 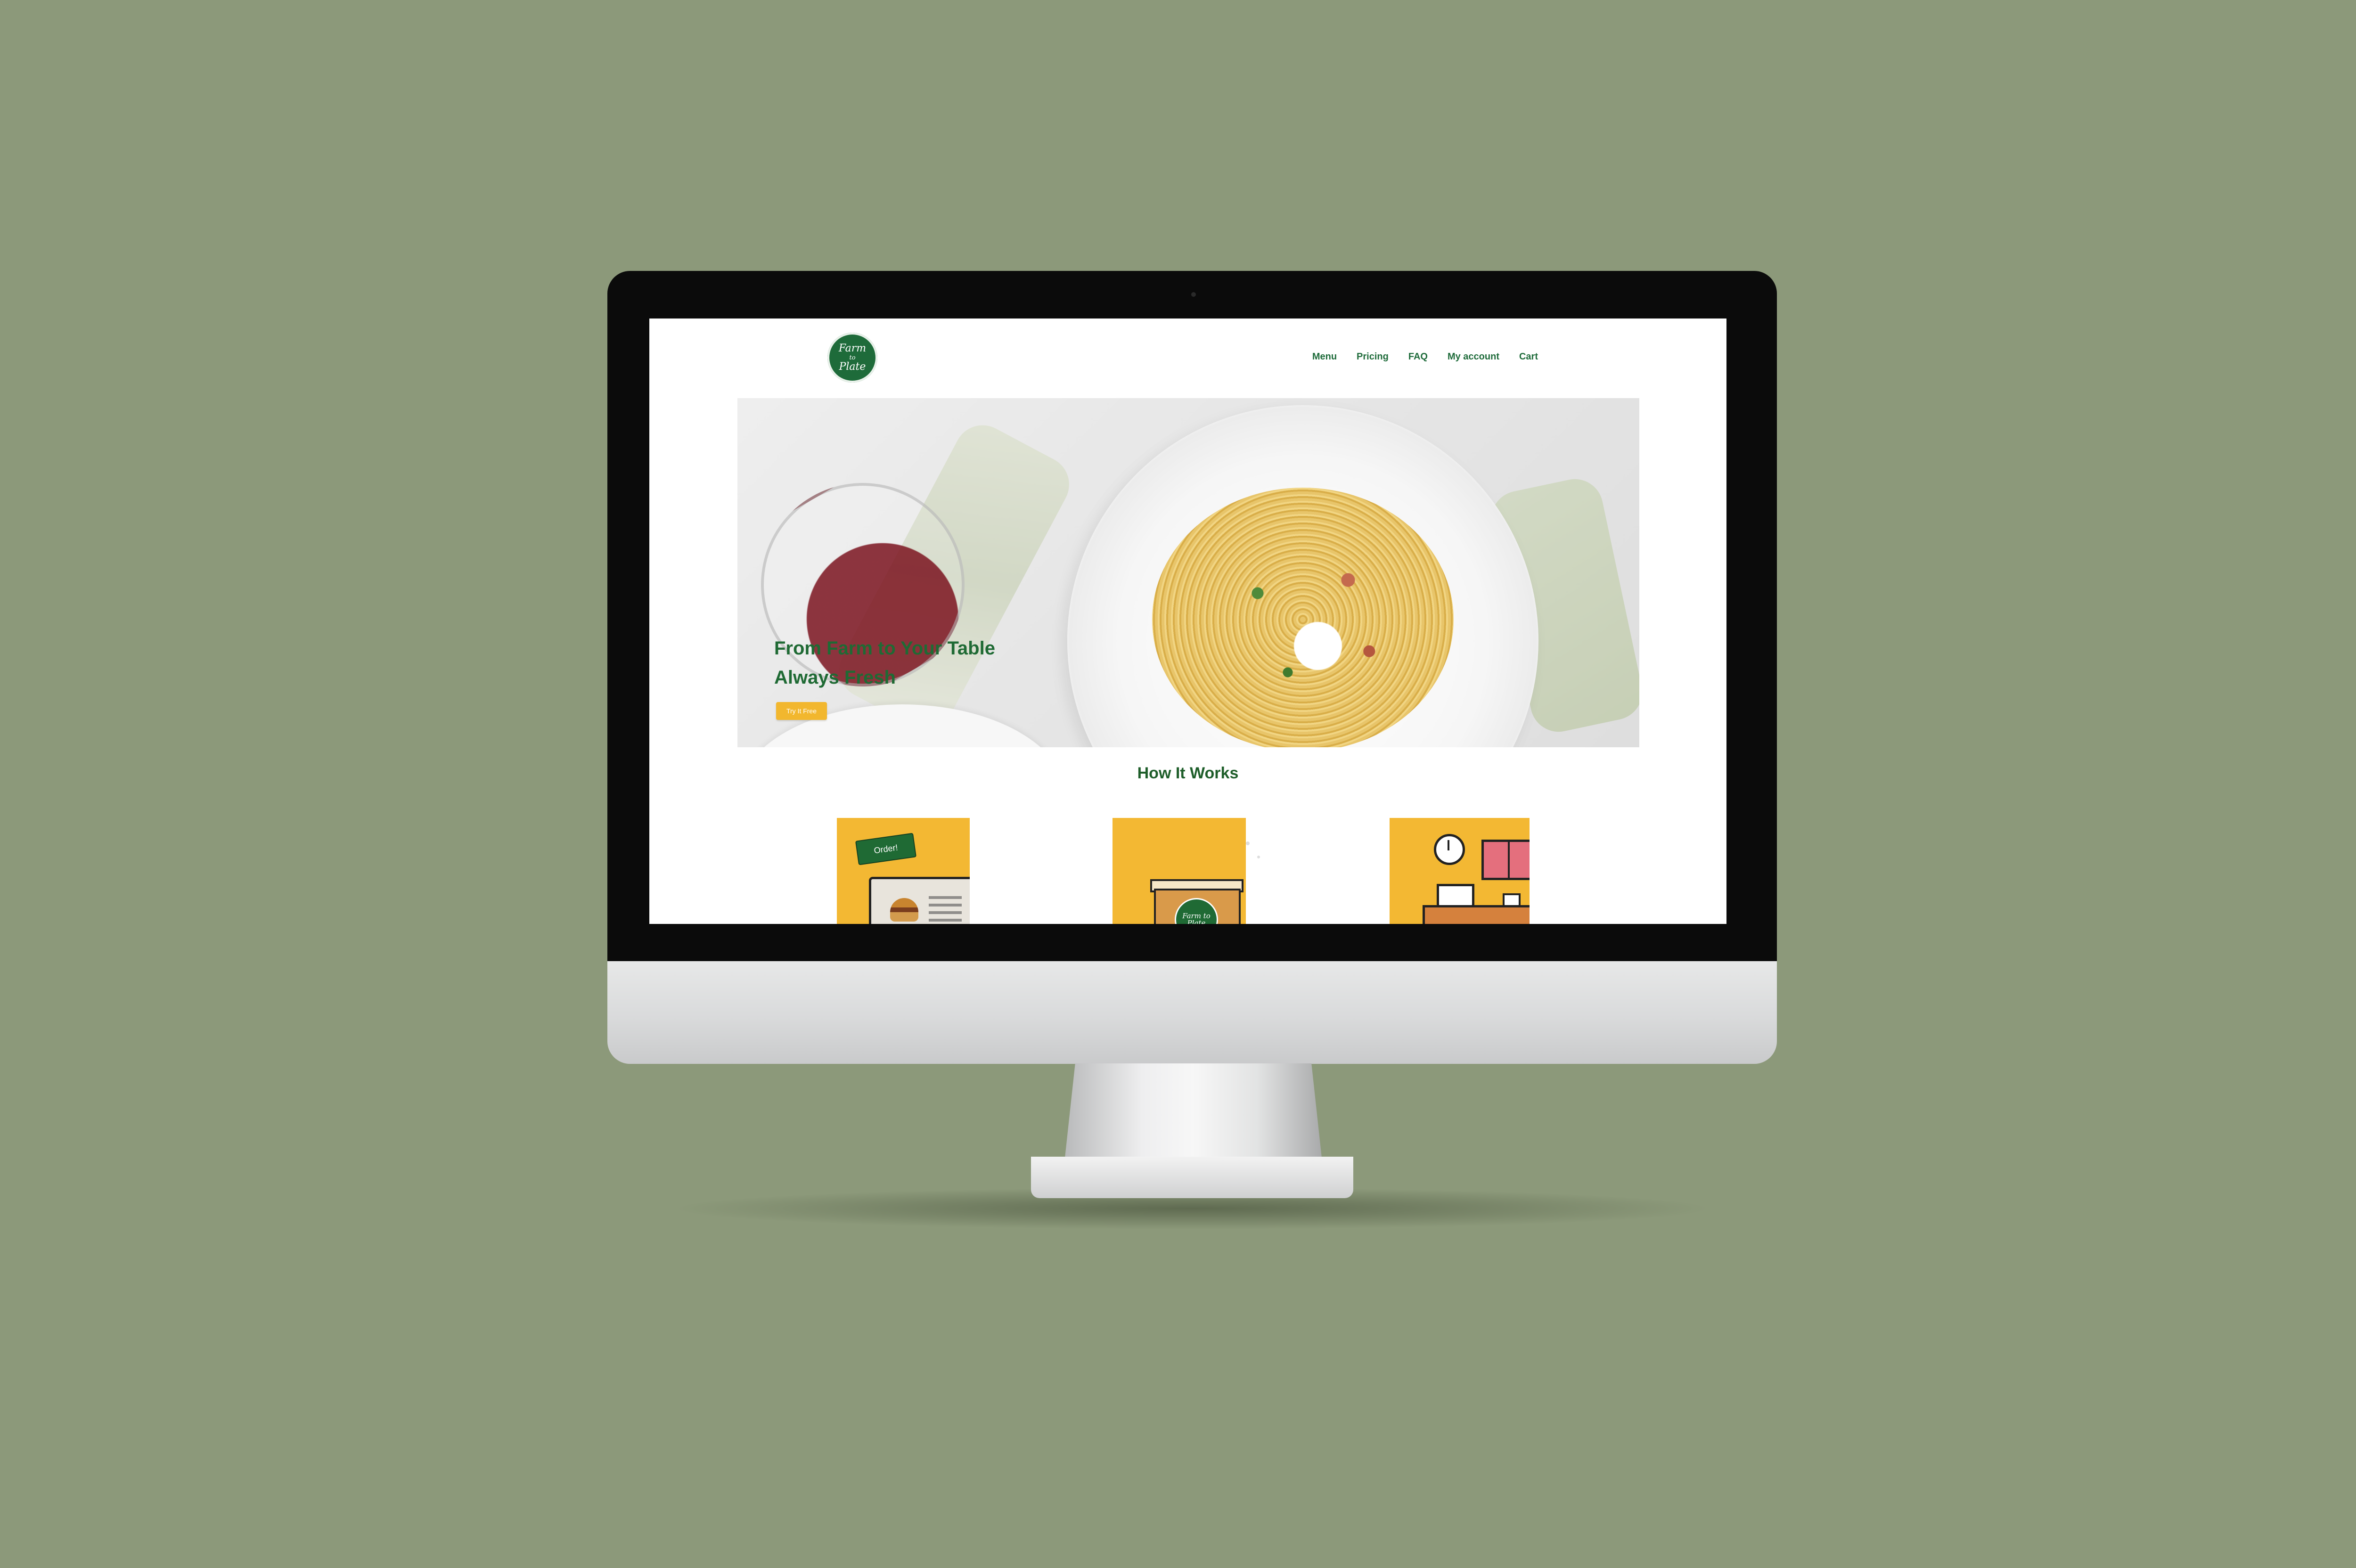 I want to click on brand-logo: Farm to Plate, so click(x=852, y=358).